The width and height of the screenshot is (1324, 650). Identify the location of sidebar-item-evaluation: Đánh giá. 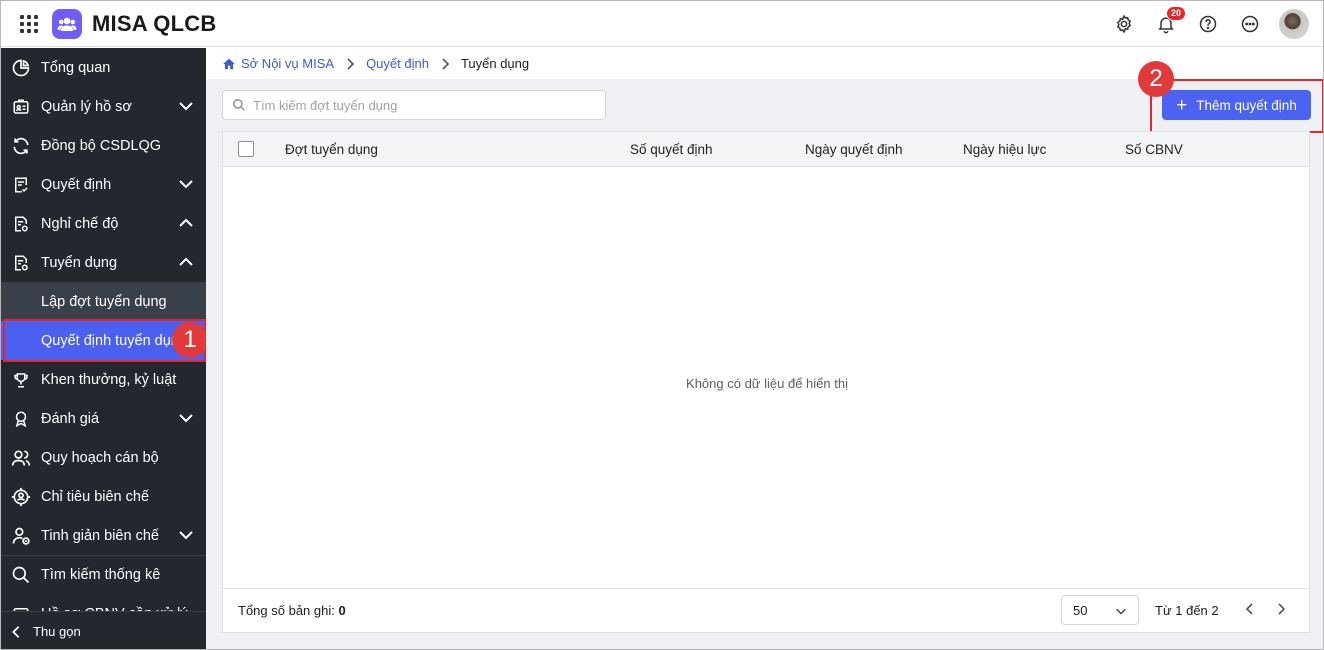
(103, 418).